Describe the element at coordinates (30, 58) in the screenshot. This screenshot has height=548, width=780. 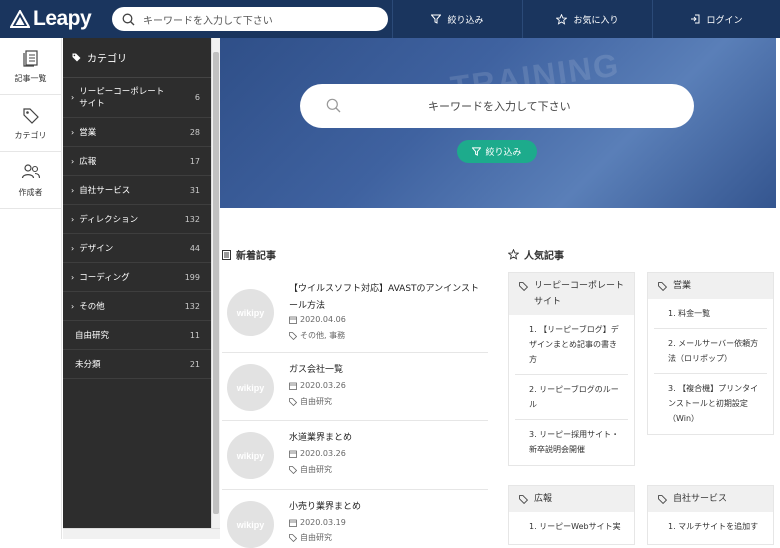
I see `articles-icon` at that location.